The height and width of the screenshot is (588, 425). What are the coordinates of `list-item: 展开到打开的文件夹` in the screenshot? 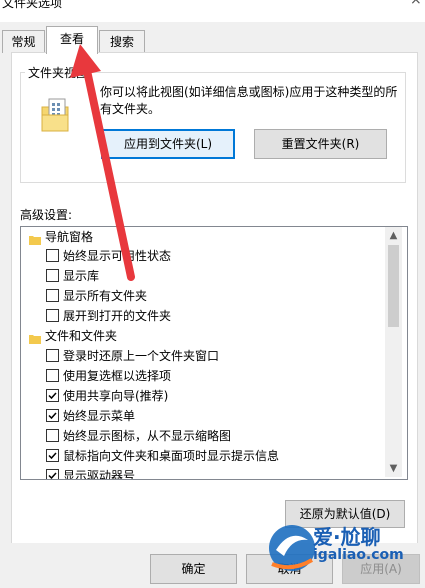 It's located at (204, 316).